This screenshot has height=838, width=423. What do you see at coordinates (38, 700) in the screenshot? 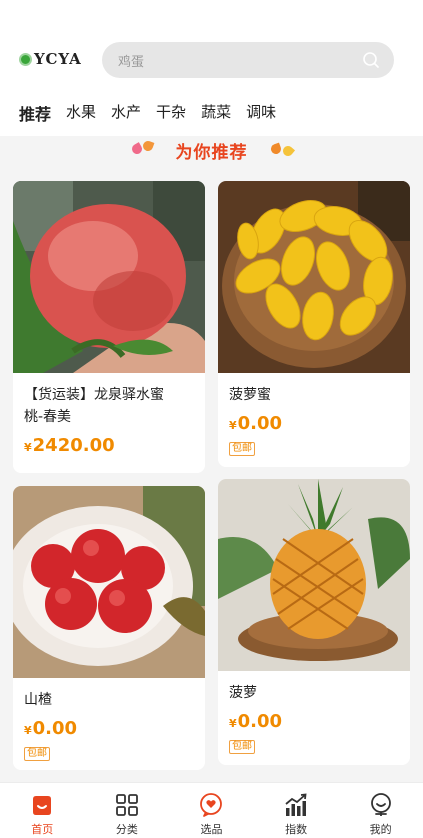
I see `product-name: 山楂` at bounding box center [38, 700].